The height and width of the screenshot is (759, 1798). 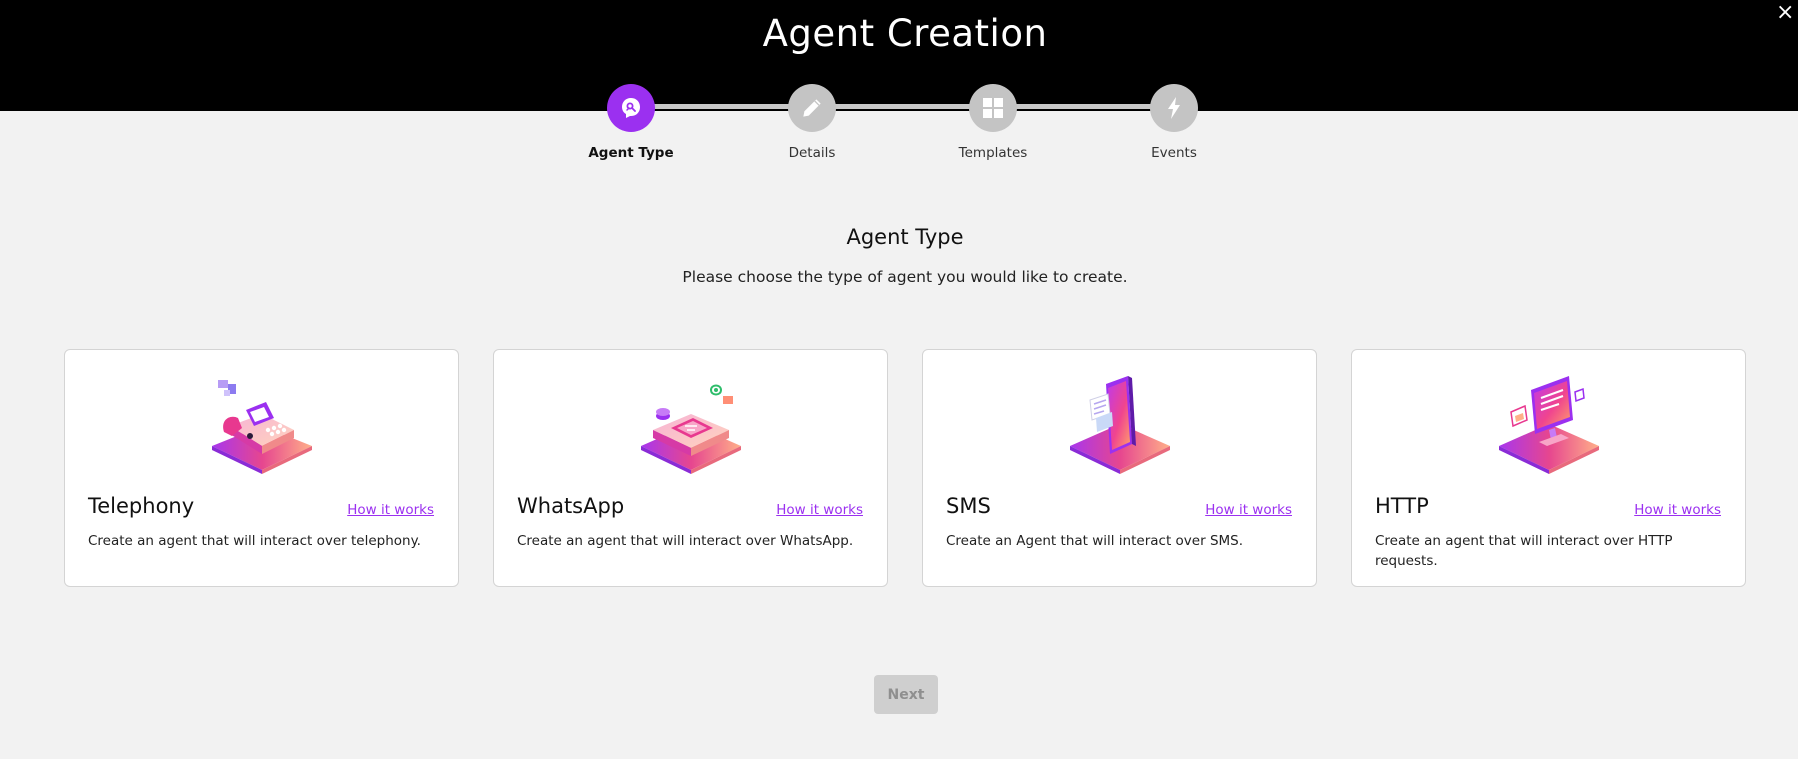 I want to click on step-events: Events, so click(x=1174, y=122).